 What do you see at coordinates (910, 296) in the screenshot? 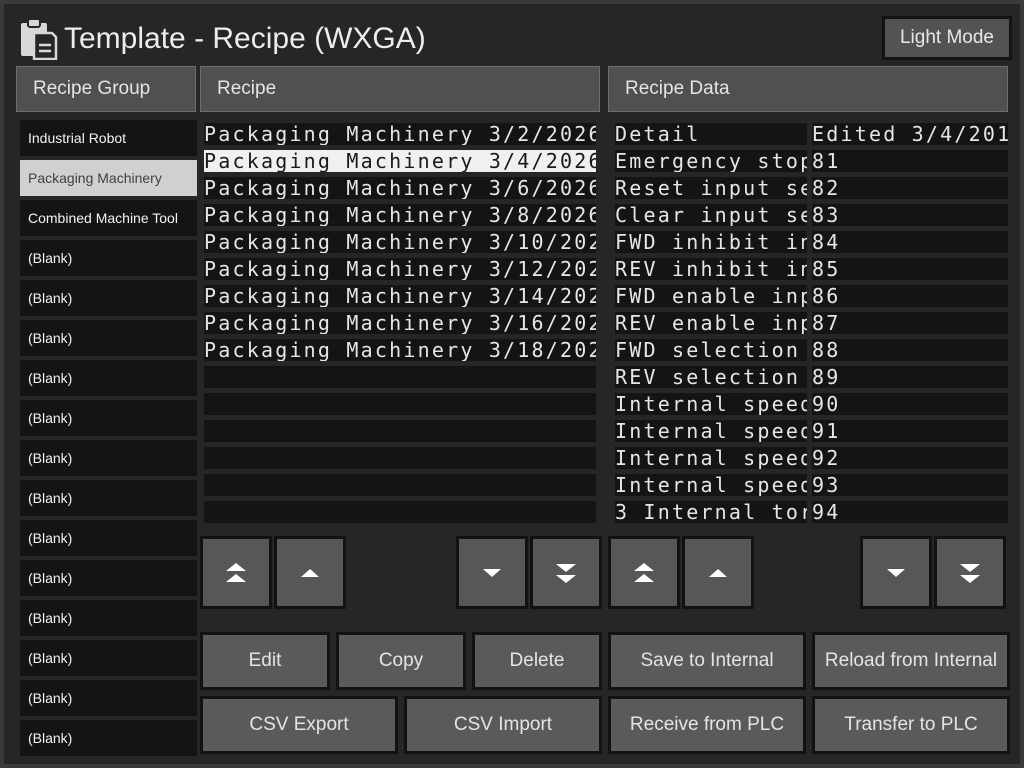
I see `data-value-field: 86` at bounding box center [910, 296].